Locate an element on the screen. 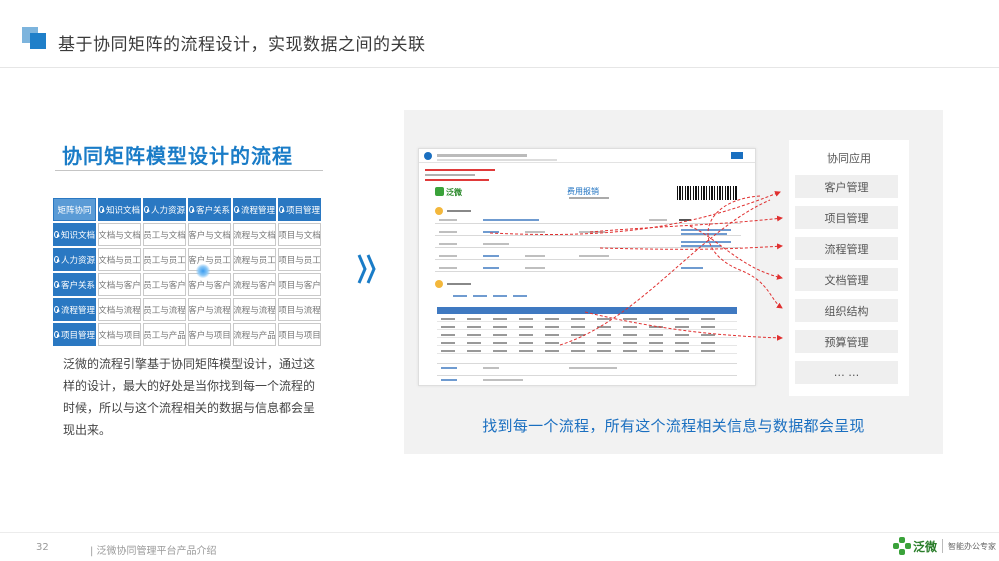  matrix-cell: 员工与员工 is located at coordinates (164, 259).